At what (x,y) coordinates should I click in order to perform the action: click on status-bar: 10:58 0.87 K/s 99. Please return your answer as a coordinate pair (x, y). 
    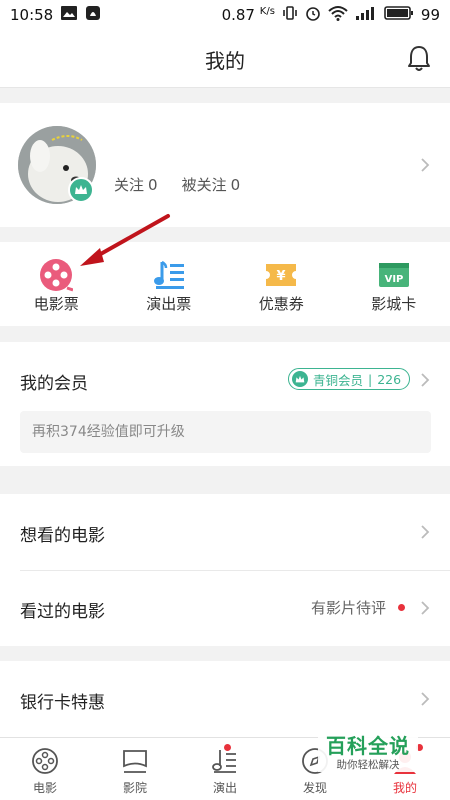
    Looking at the image, I should click on (225, 15).